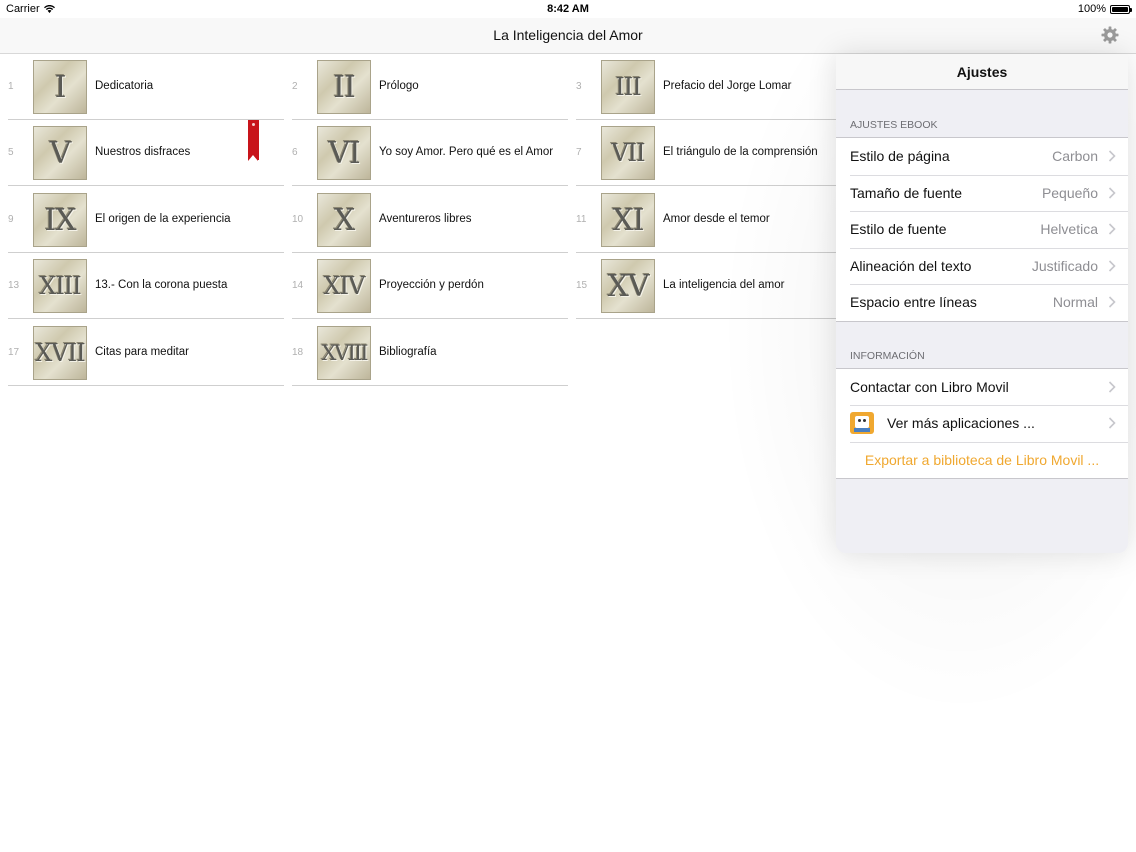 The height and width of the screenshot is (852, 1136). I want to click on text-alignment-row: Alineación del texto Justificado, so click(982, 266).